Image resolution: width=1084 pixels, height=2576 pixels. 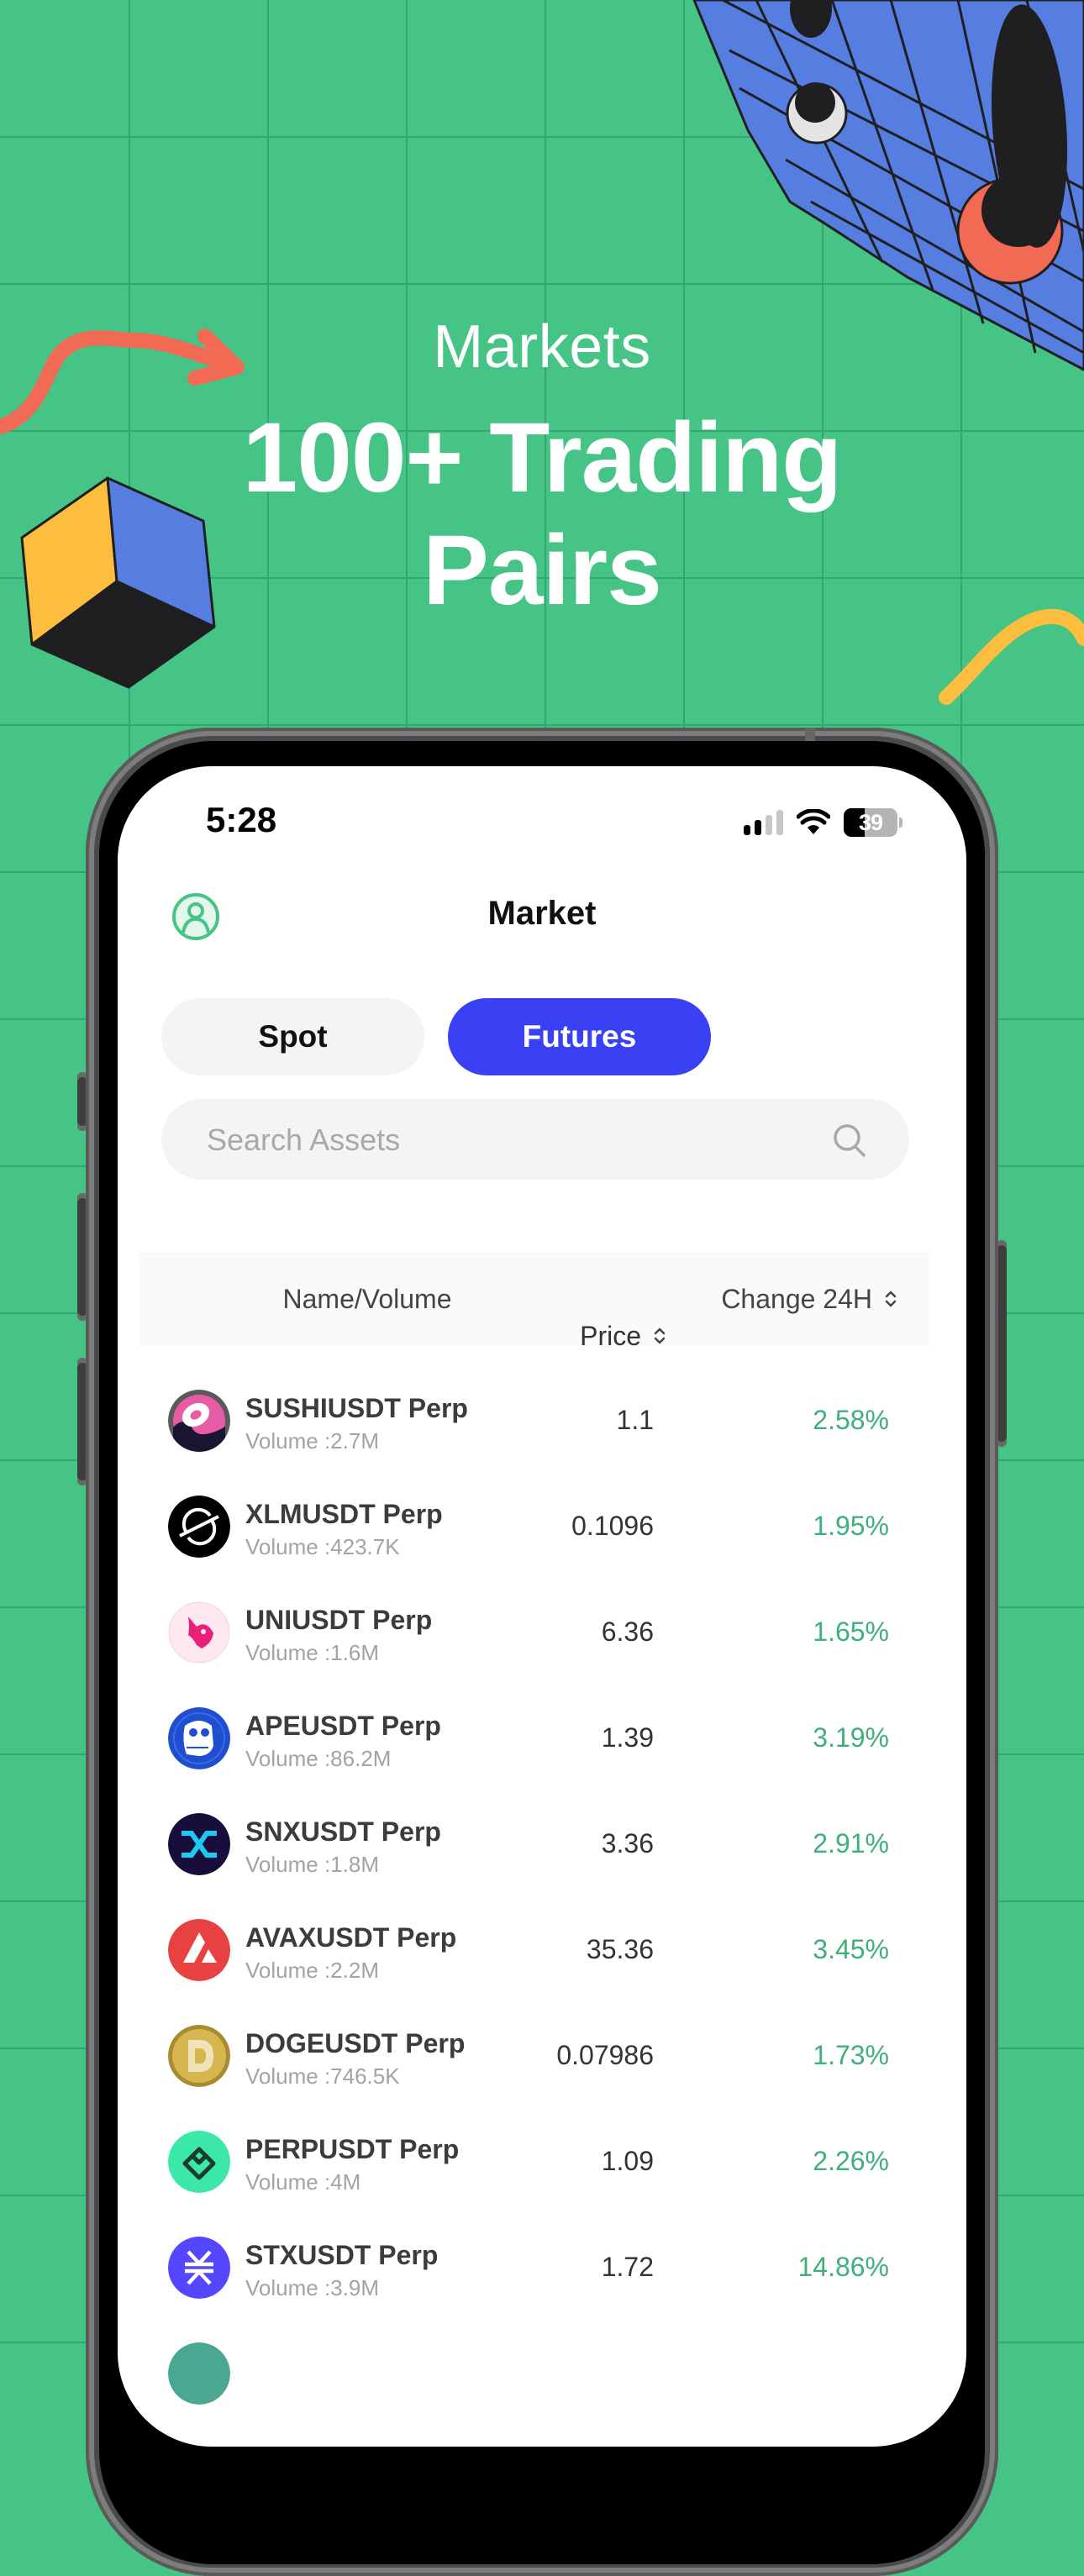 What do you see at coordinates (542, 1844) in the screenshot?
I see `market-row: SNXUSDT Perp Volume :1.8M 3.36 2.91%` at bounding box center [542, 1844].